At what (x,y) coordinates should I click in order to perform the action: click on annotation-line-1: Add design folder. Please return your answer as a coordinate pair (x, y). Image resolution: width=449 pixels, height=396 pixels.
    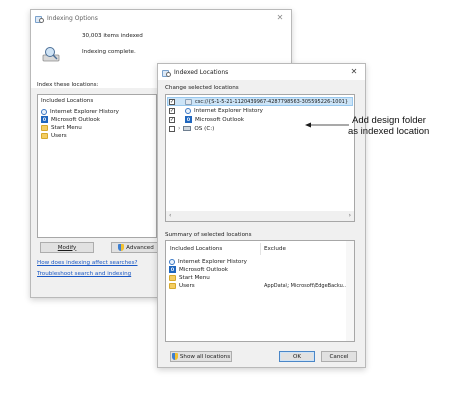
    Looking at the image, I should click on (389, 120).